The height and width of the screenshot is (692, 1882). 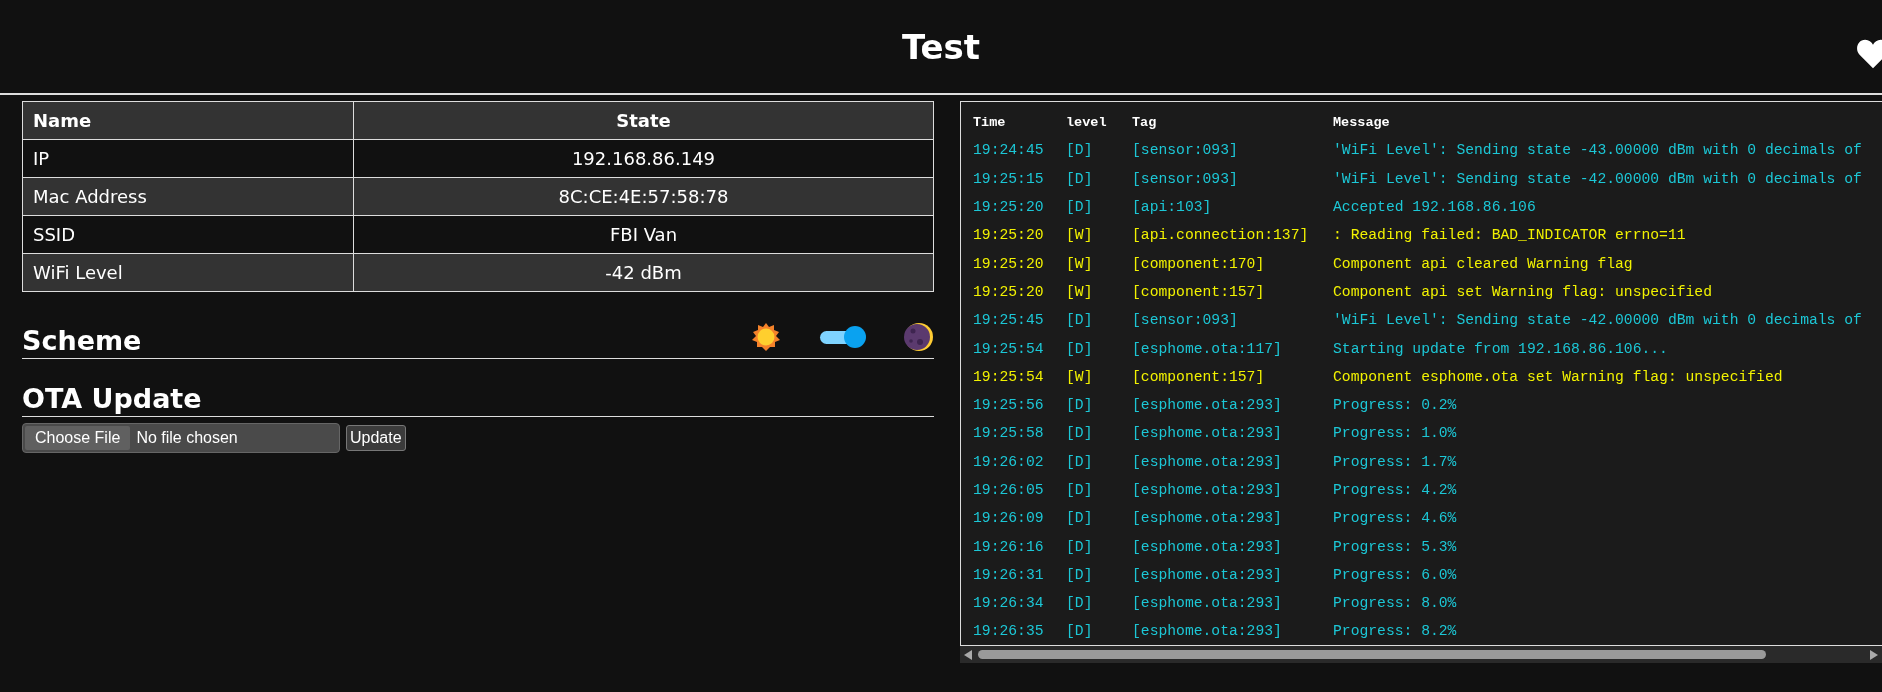 What do you see at coordinates (1510, 235) in the screenshot?
I see `log-message: : Reading failed: BAD_INDICATOR errno=11` at bounding box center [1510, 235].